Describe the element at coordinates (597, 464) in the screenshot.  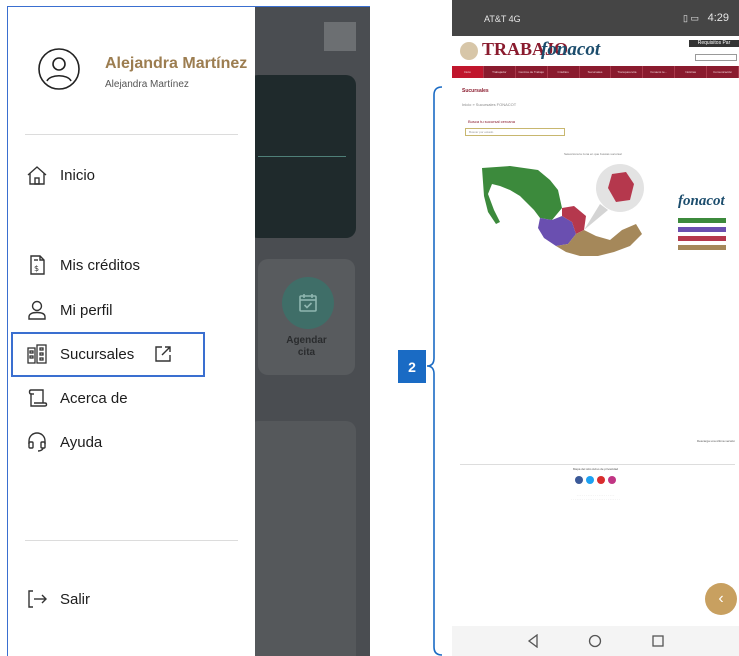
I see `footer-divider` at that location.